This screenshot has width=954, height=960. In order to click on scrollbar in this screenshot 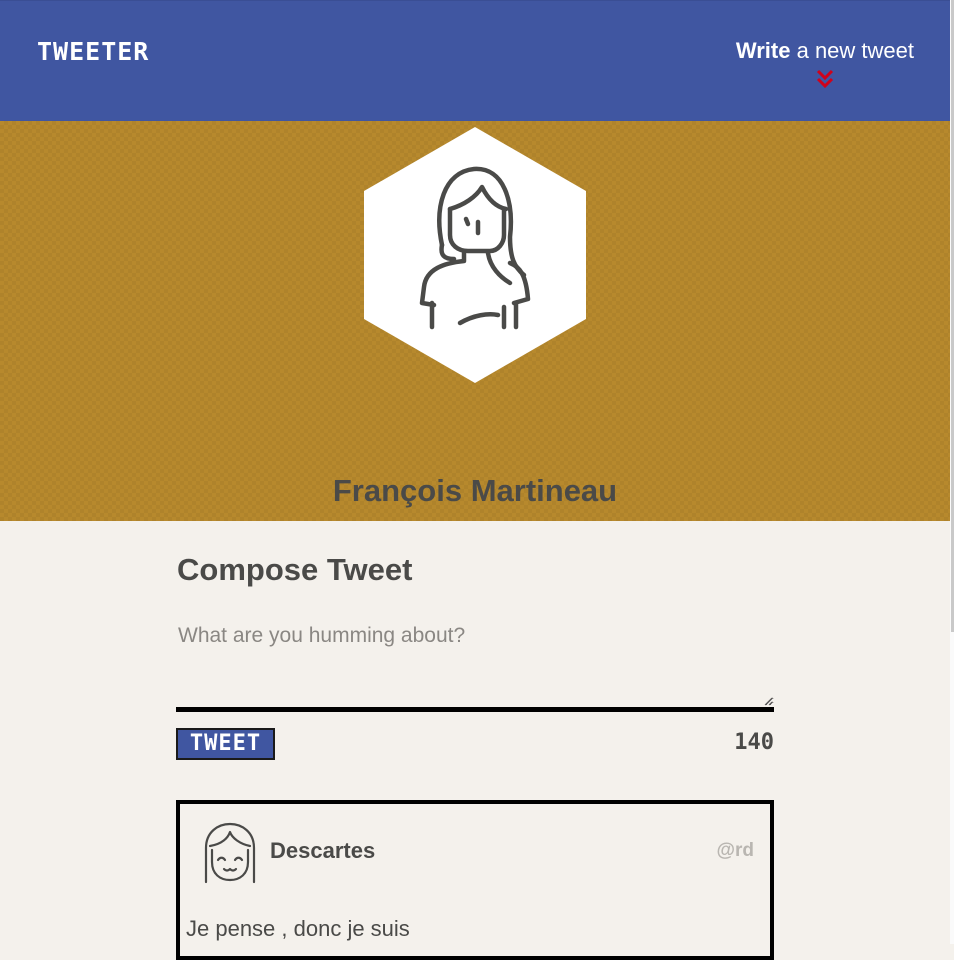, I will do `click(952, 472)`.